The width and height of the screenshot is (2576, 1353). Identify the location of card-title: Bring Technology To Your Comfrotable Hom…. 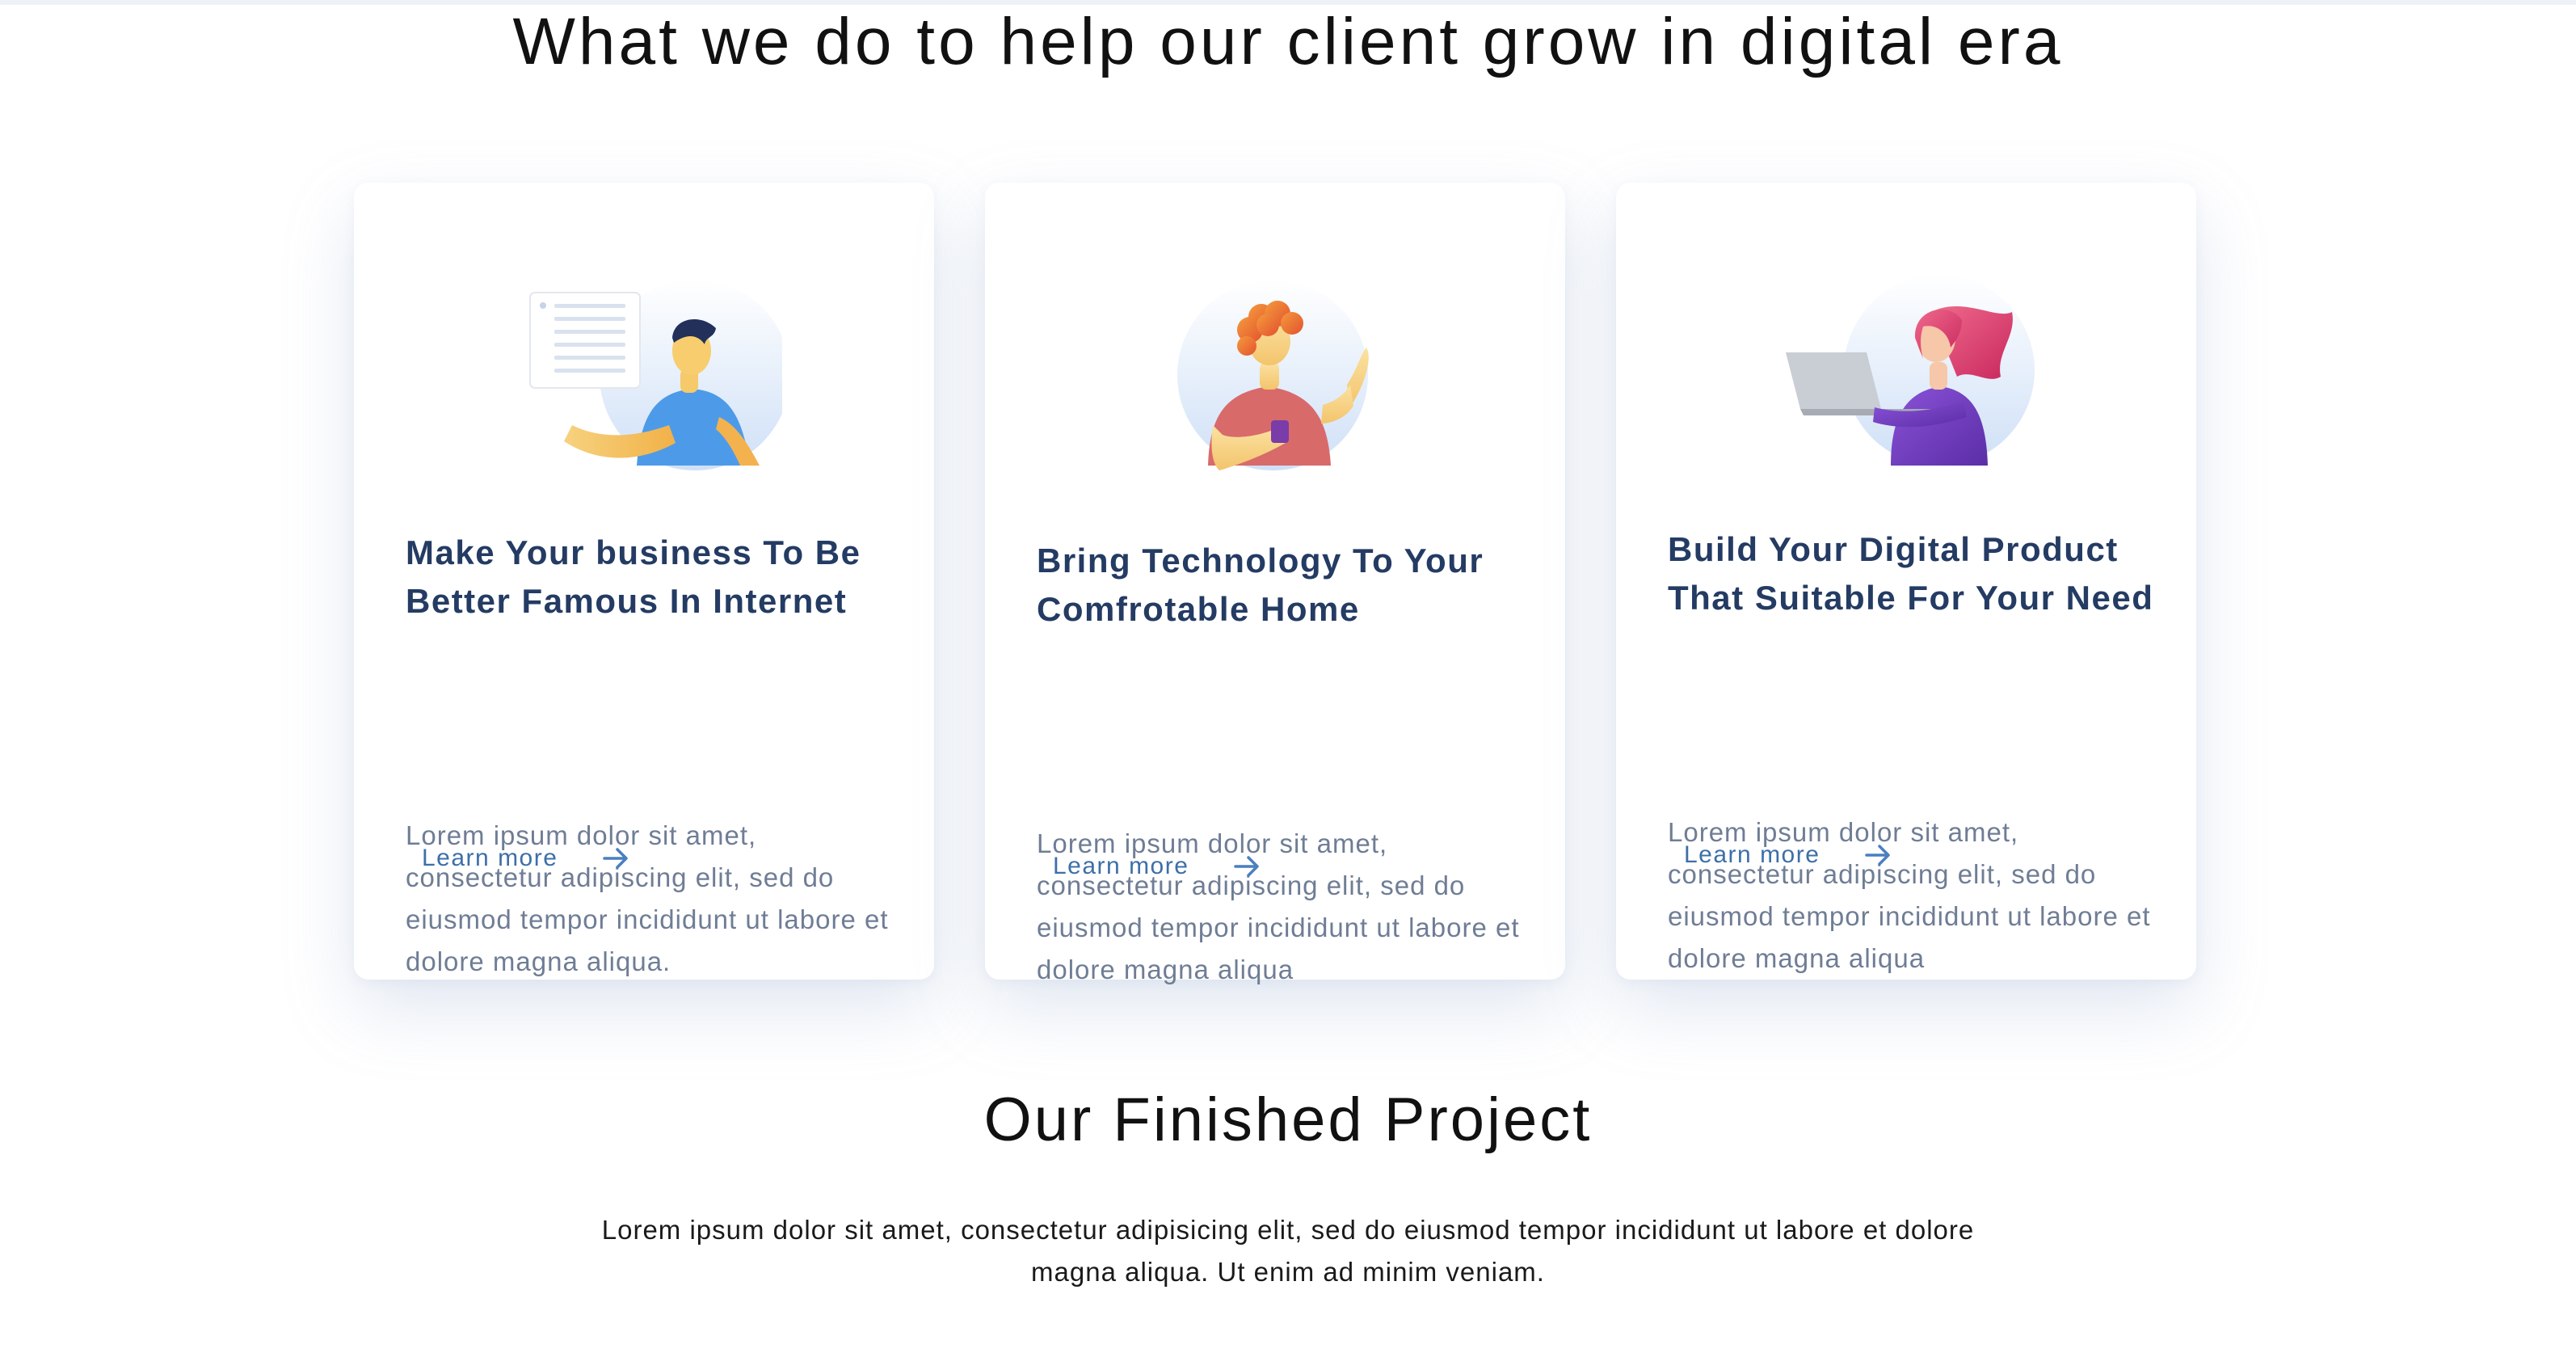
(1260, 585).